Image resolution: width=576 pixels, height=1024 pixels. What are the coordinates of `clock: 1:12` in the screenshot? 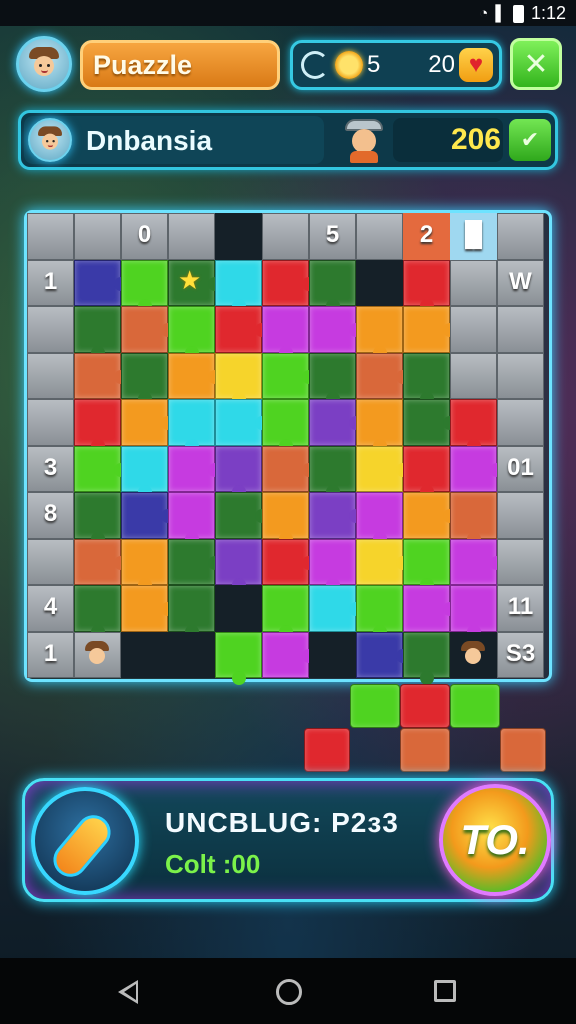 It's located at (548, 13).